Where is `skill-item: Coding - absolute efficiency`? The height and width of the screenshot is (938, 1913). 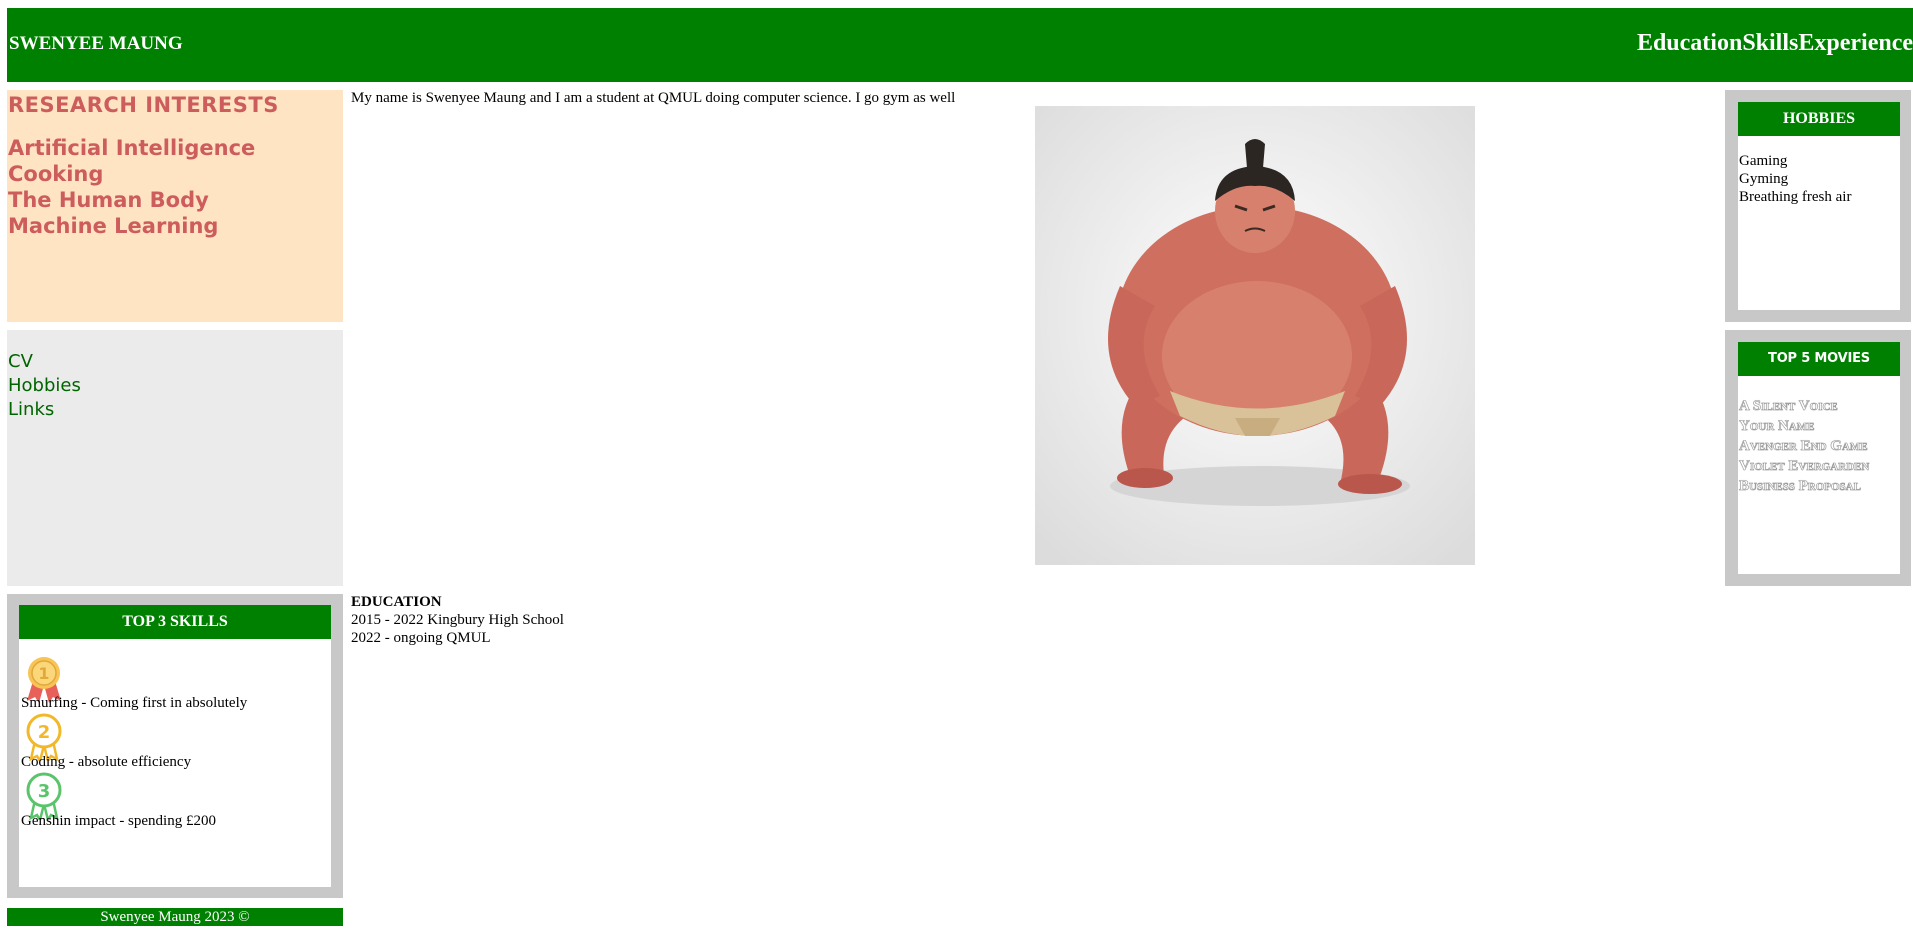 skill-item: Coding - absolute efficiency is located at coordinates (106, 762).